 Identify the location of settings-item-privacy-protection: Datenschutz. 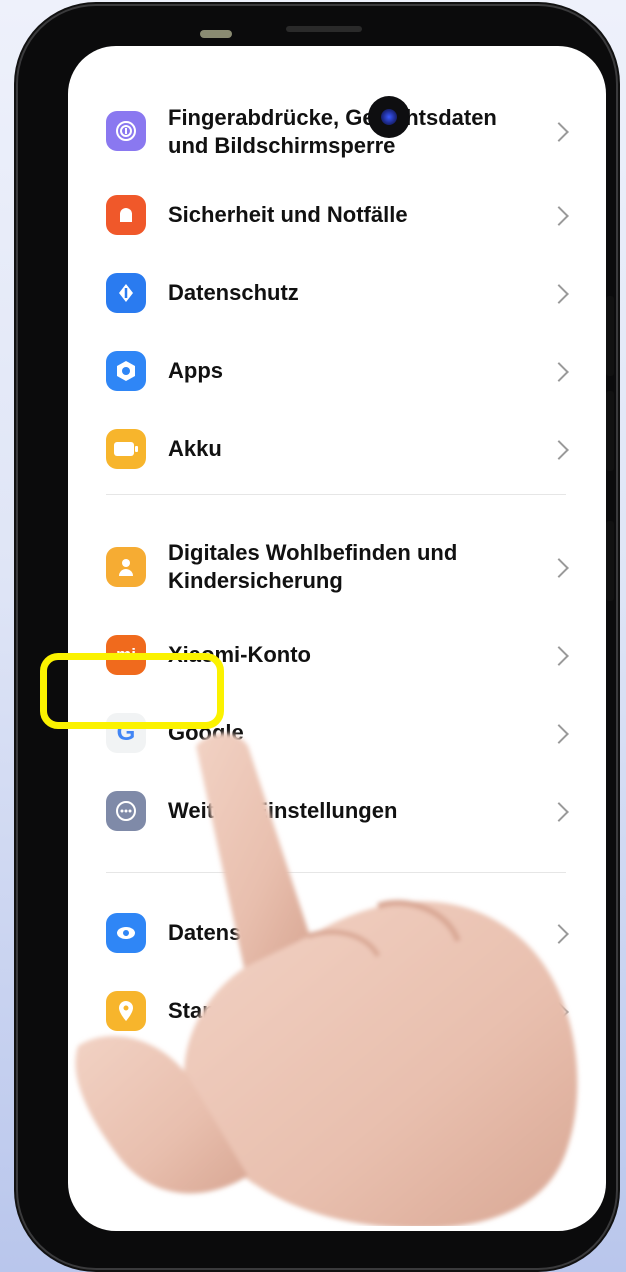
(337, 933).